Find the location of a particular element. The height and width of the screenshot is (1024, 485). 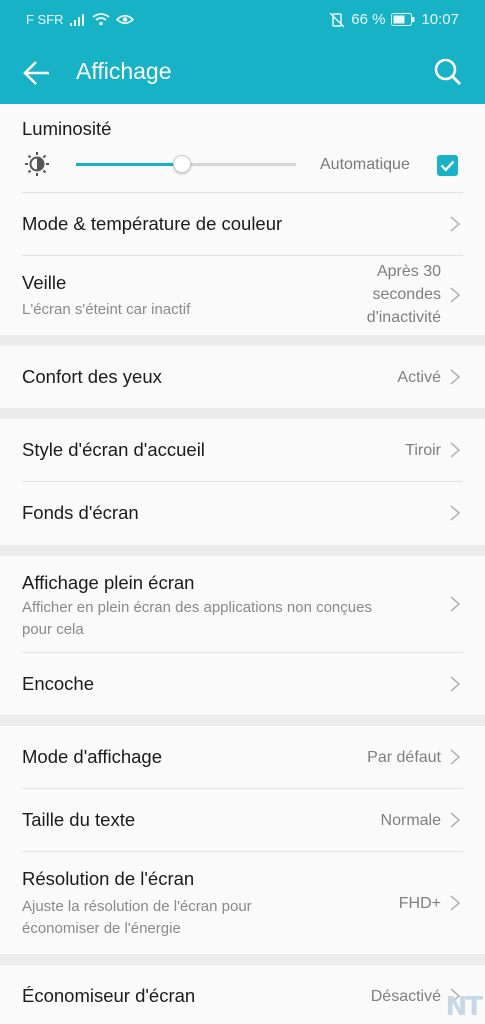

checkmark-icon is located at coordinates (447, 166).